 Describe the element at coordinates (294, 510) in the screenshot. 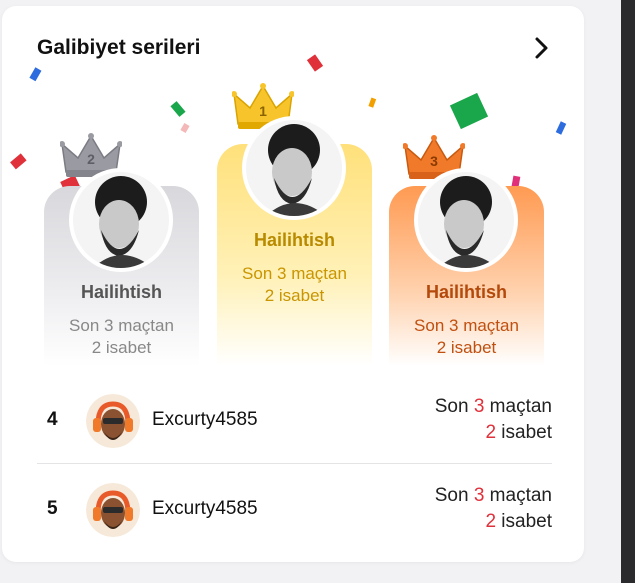

I see `list-item: 5 Excurty4585 Son 3 maçtan 2 isabet` at that location.